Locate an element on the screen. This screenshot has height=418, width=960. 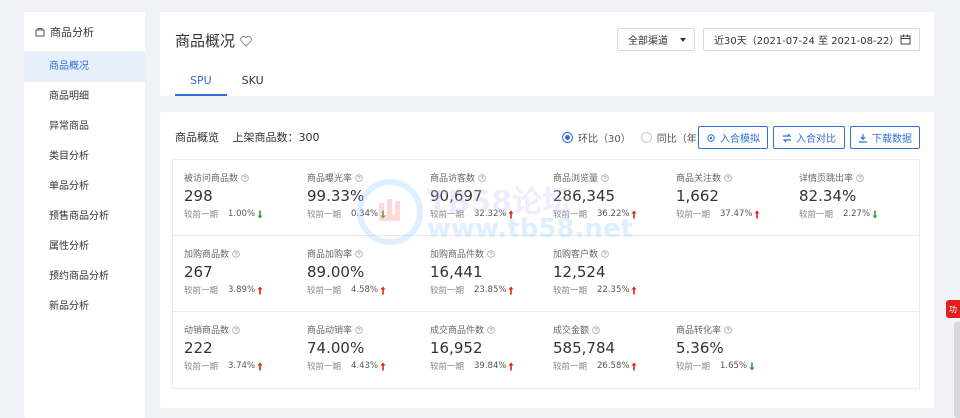
page-title: 商品概况 is located at coordinates (214, 40).